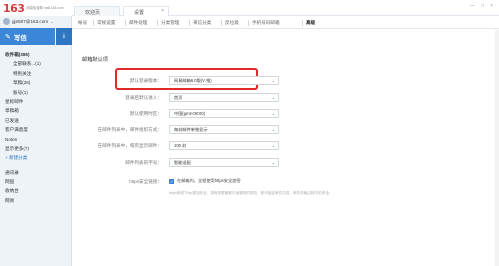 The height and width of the screenshot is (266, 499). I want to click on setting-select-0: 网易邮箱6.0版(V 推) ⌄, so click(224, 80).